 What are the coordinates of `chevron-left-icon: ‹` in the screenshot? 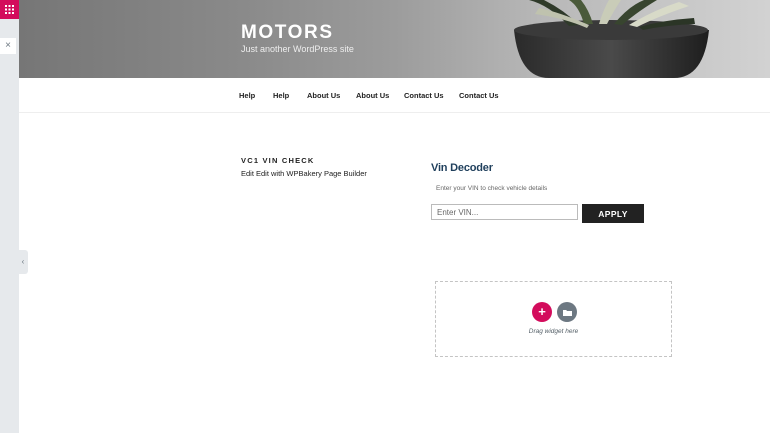 It's located at (23, 261).